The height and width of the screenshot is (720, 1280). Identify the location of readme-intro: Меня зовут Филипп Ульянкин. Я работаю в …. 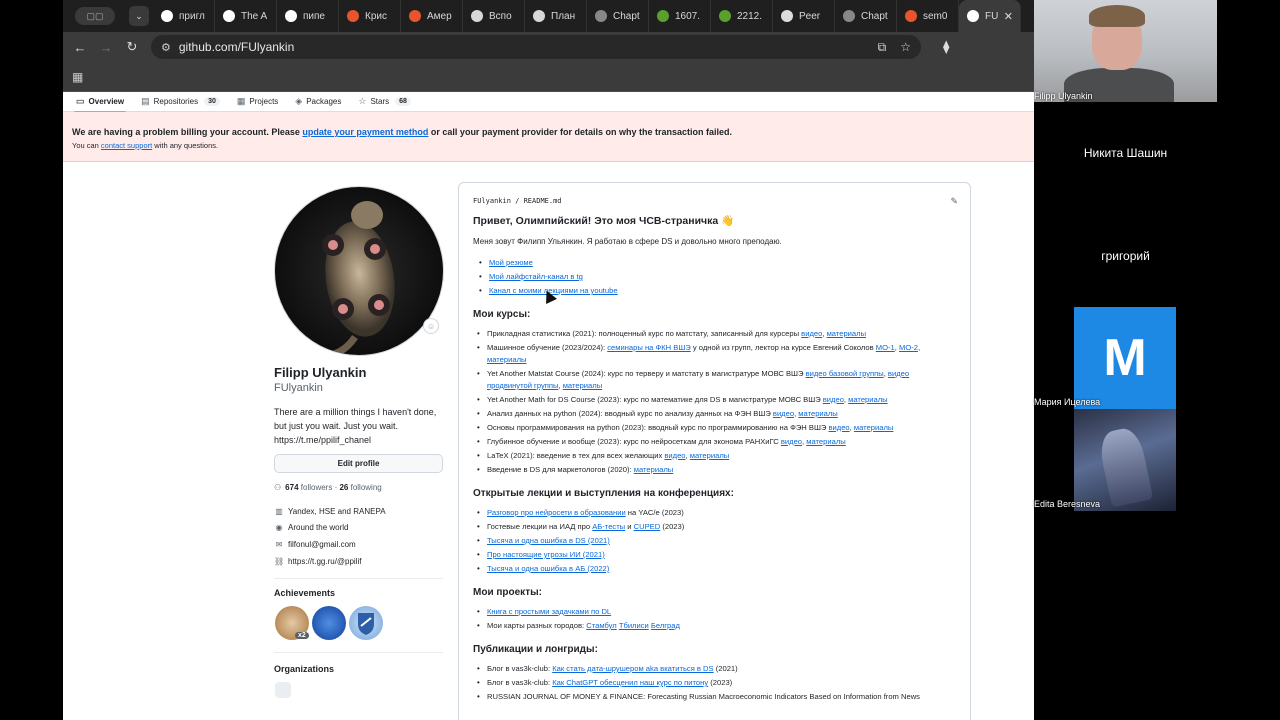
(627, 241).